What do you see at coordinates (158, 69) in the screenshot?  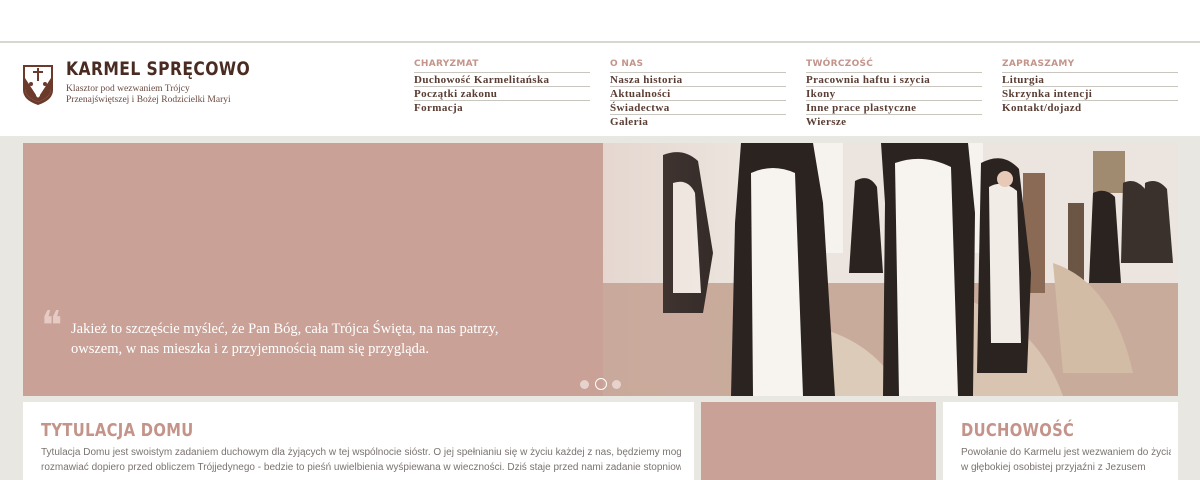 I see `site-title: KARMEL SPRĘCOWO` at bounding box center [158, 69].